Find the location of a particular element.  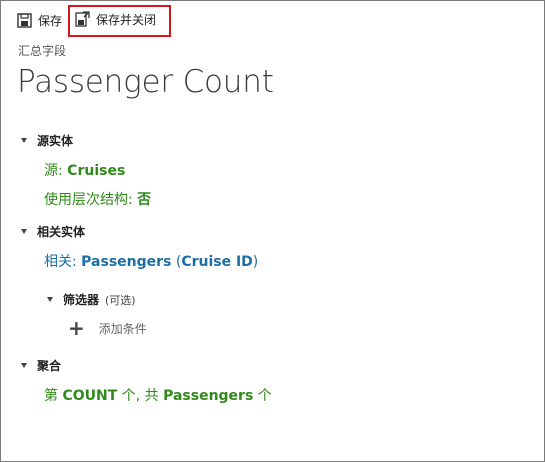

filter-optional-label: (可选) is located at coordinates (120, 300).